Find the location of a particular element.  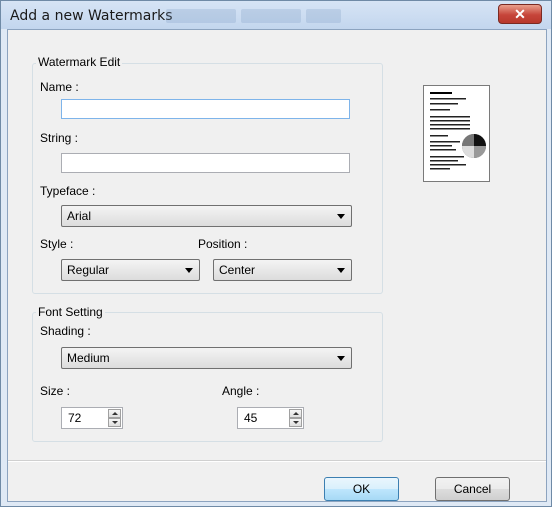

size-spinner-buttons is located at coordinates (114, 418).